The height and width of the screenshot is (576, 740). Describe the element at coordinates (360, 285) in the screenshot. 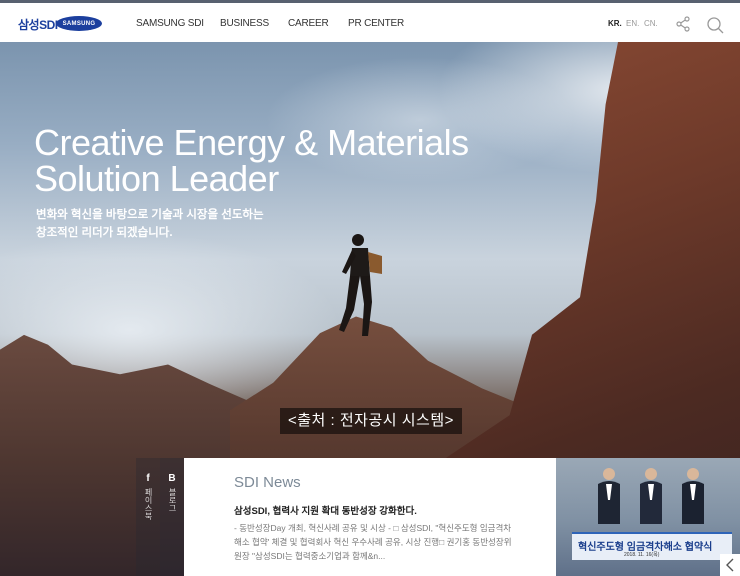

I see `hiker-silhouette` at that location.